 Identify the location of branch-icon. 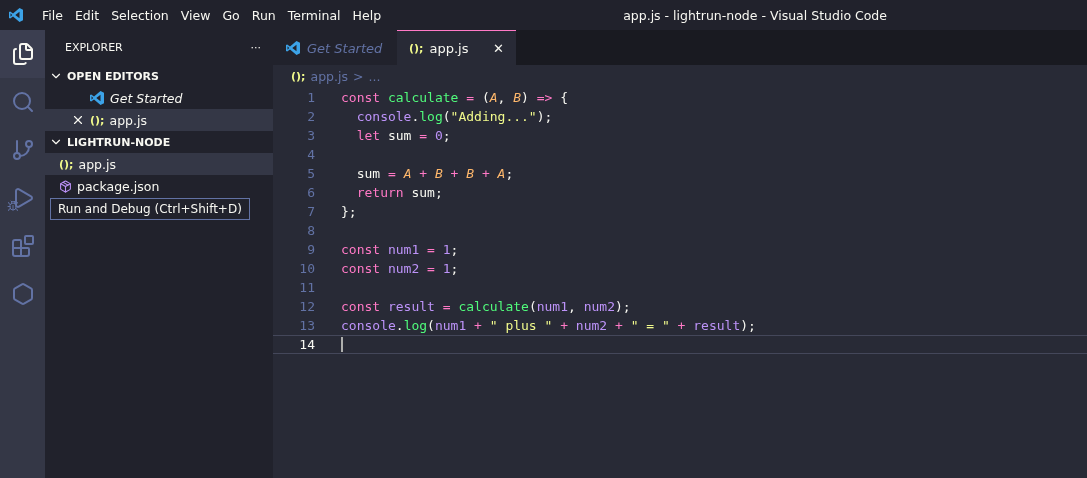
(22, 150).